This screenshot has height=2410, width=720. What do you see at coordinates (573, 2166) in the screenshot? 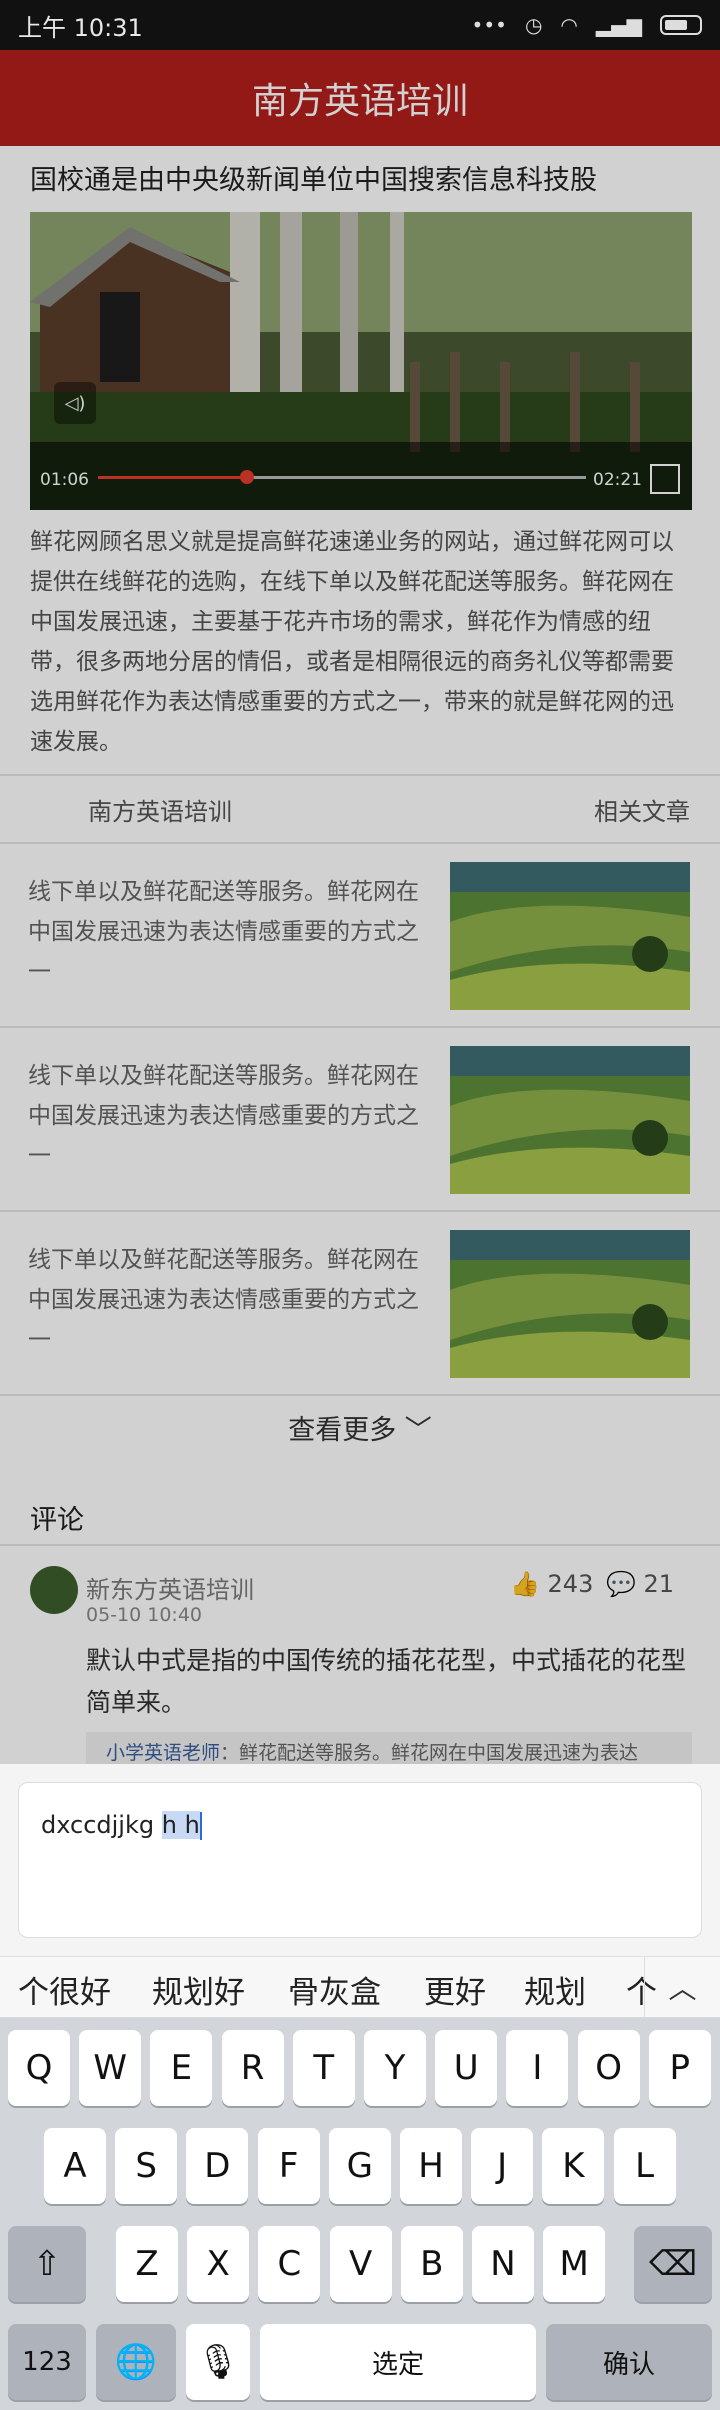
I see `key-k: K` at bounding box center [573, 2166].